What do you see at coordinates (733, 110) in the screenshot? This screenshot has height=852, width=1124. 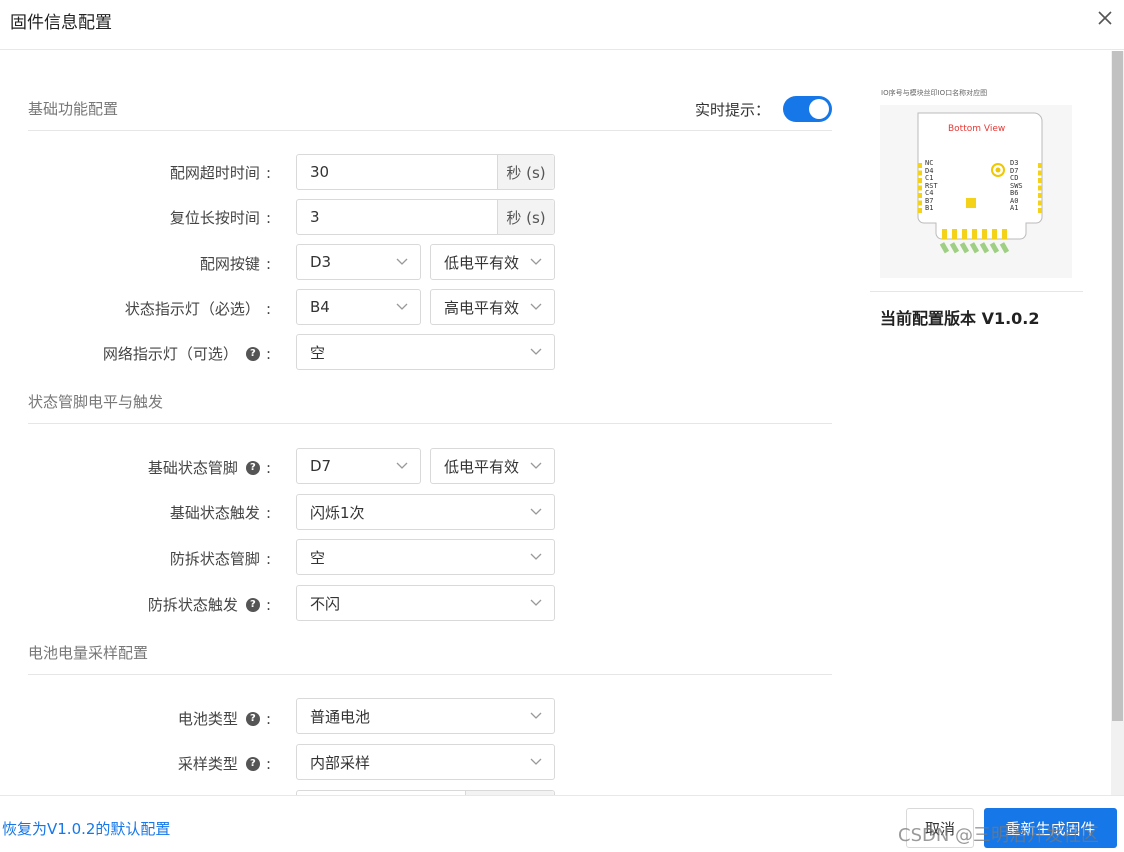 I see `realtime-hint-label: 实时提示：` at bounding box center [733, 110].